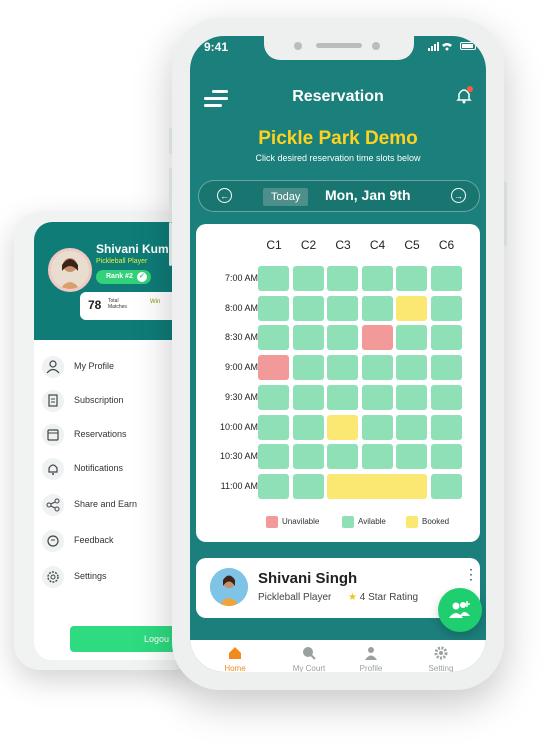 This screenshot has width=542, height=749. What do you see at coordinates (377, 245) in the screenshot?
I see `court-header: C4` at bounding box center [377, 245].